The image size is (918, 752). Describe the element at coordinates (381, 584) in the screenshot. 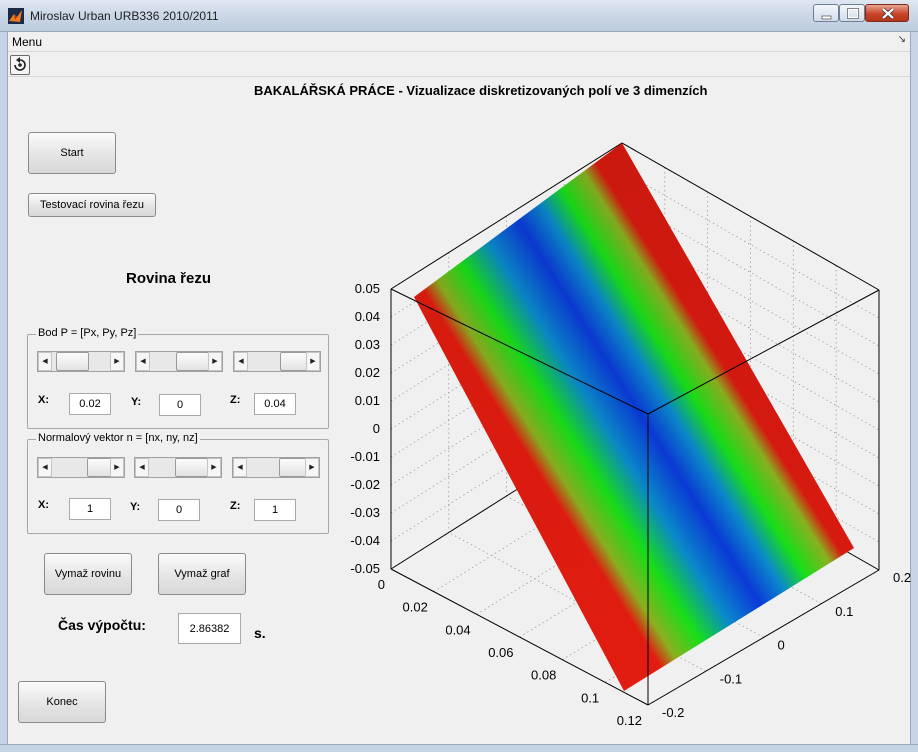

I see `x-tick-label: 0` at that location.